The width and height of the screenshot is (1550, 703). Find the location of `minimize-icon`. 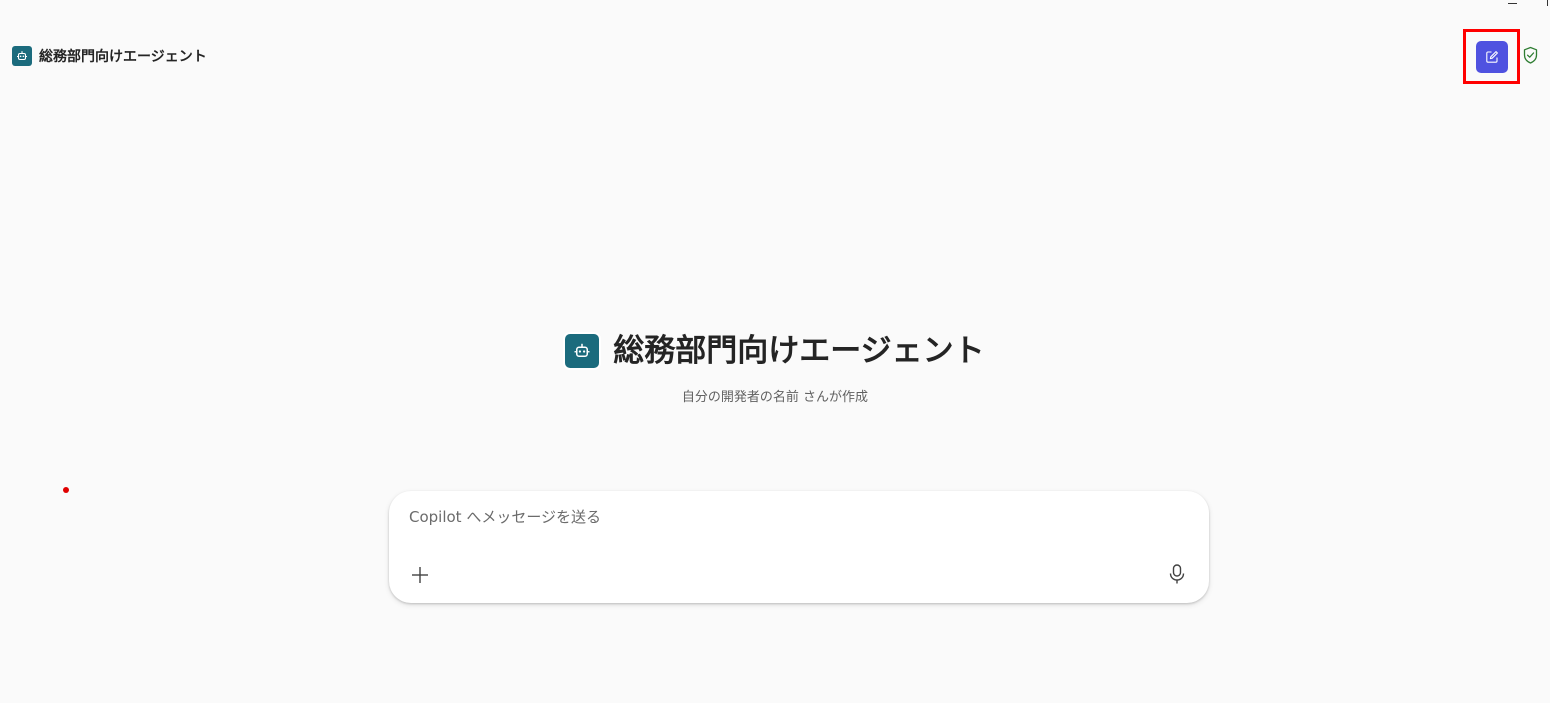

minimize-icon is located at coordinates (1512, 3).